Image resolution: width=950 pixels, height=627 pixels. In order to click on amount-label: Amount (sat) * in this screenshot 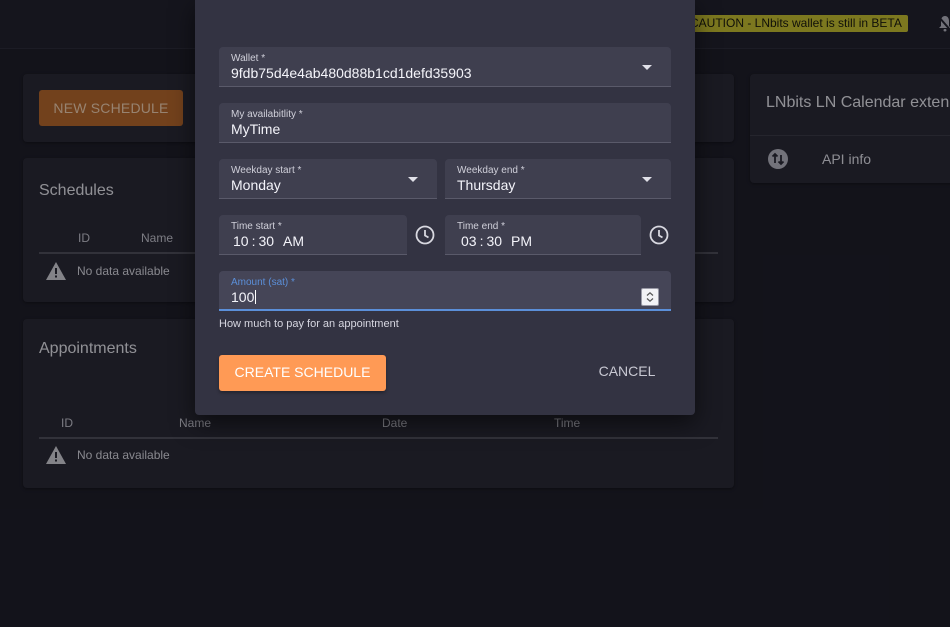, I will do `click(263, 282)`.